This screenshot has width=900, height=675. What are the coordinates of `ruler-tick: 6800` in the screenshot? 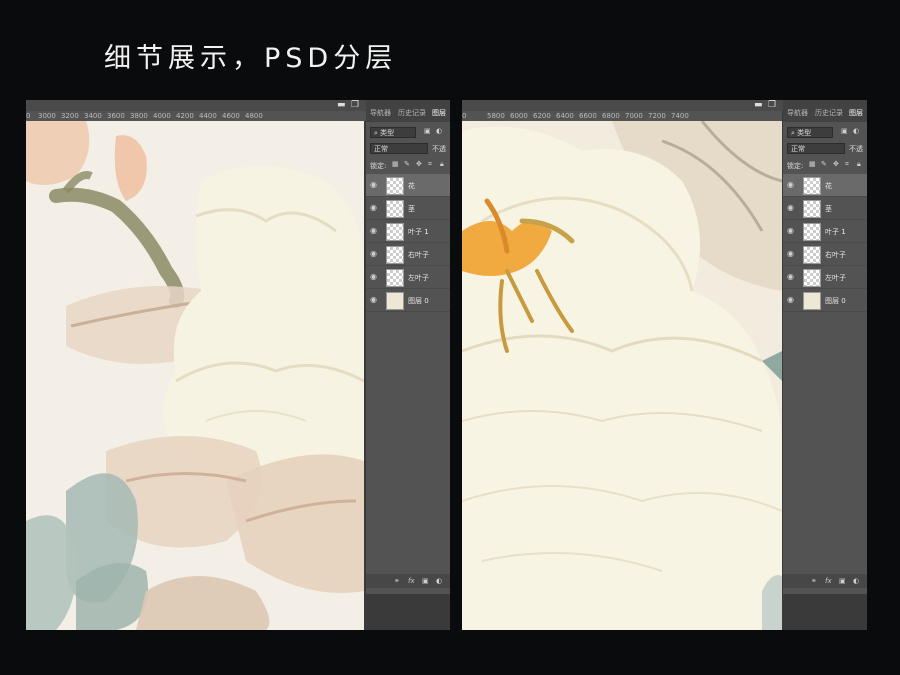 It's located at (611, 116).